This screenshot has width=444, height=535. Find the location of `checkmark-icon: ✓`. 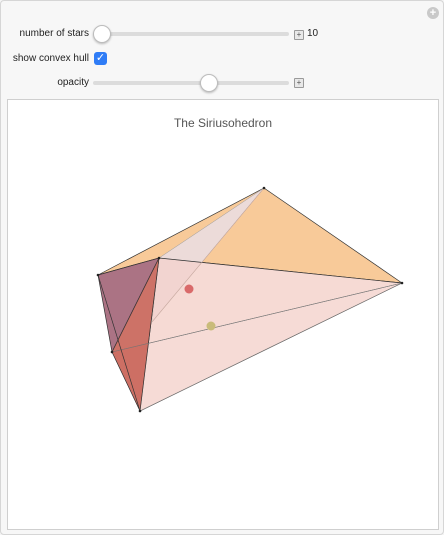

checkmark-icon: ✓ is located at coordinates (100, 58).